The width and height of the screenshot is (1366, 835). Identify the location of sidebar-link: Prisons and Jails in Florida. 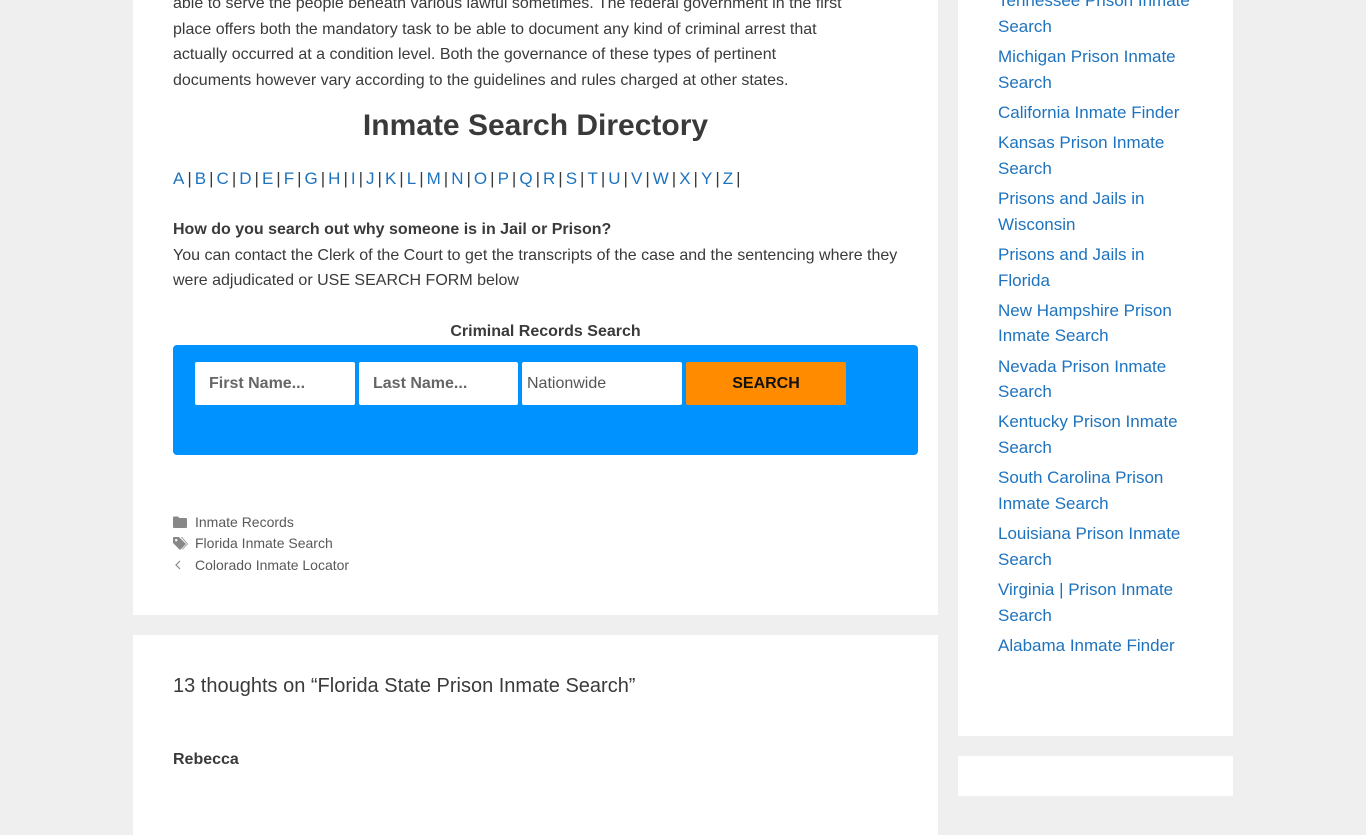
(1071, 267).